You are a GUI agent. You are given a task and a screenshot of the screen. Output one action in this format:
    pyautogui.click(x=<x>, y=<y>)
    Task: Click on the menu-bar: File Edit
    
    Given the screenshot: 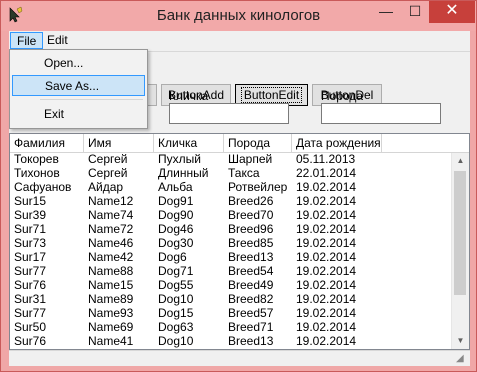 What is the action you would take?
    pyautogui.click(x=239, y=40)
    